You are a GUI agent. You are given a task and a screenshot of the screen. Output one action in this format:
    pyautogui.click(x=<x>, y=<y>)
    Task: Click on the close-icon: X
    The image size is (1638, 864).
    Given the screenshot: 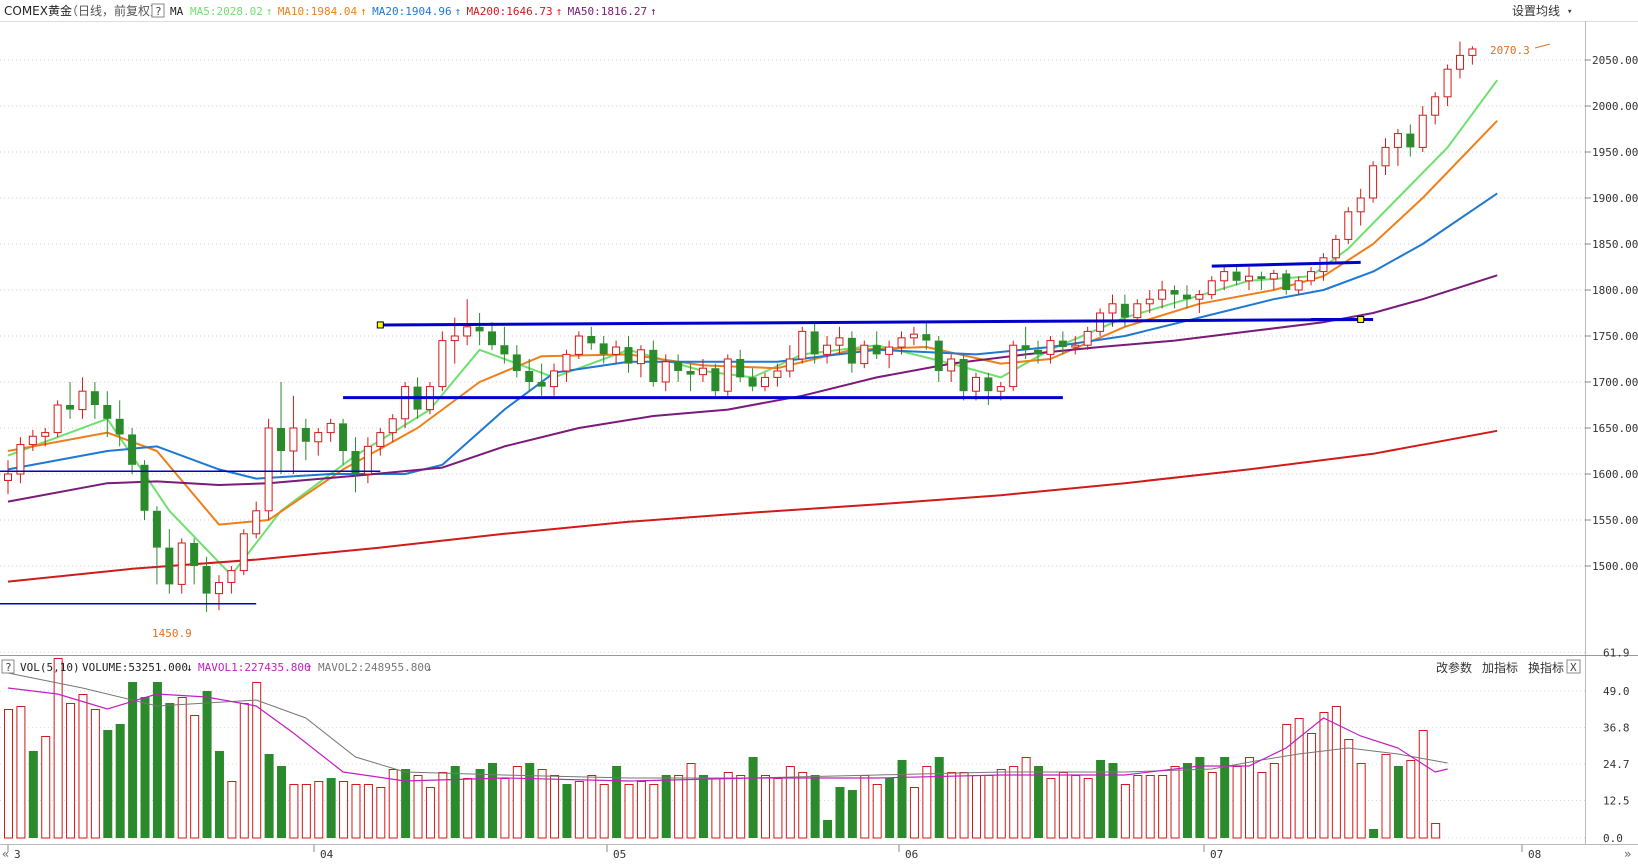 What is the action you would take?
    pyautogui.click(x=1573, y=667)
    